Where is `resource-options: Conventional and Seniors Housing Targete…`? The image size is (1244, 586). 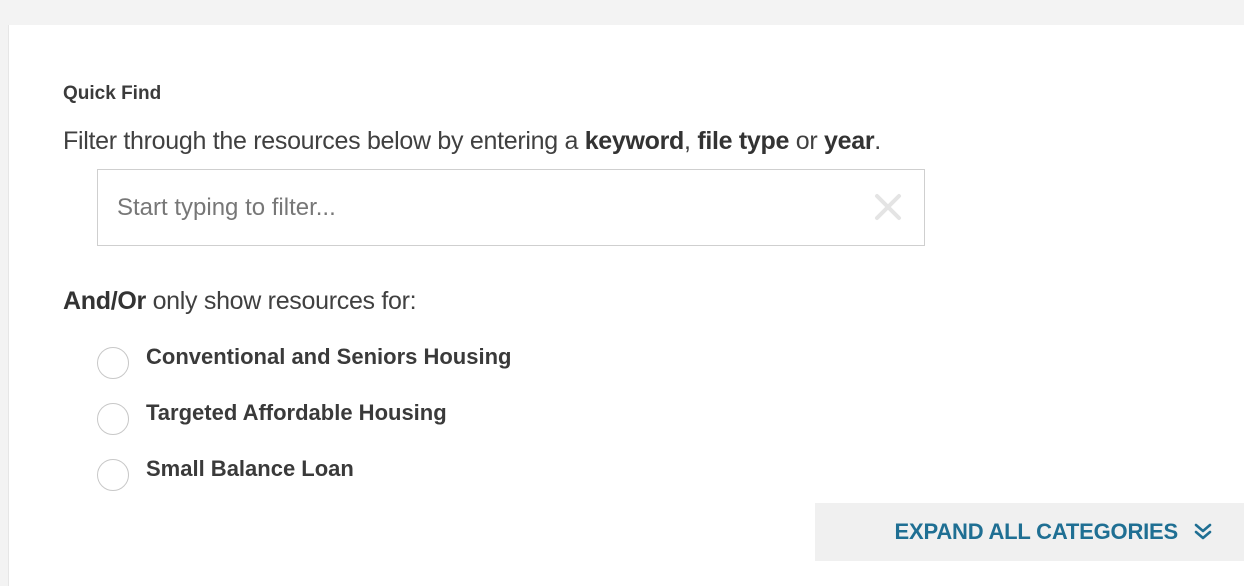
resource-options: Conventional and Seniors Housing Targete… is located at coordinates (304, 427).